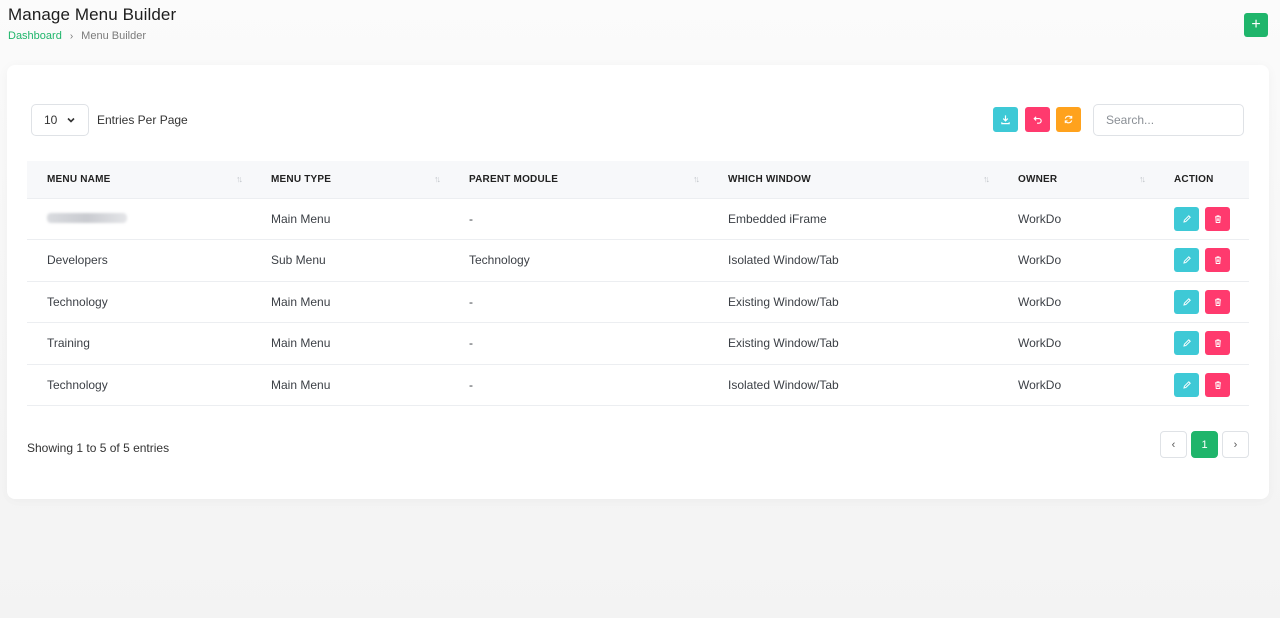 The height and width of the screenshot is (618, 1280). What do you see at coordinates (35, 36) in the screenshot?
I see `breadcrumb-dashboard-link: Dashboard` at bounding box center [35, 36].